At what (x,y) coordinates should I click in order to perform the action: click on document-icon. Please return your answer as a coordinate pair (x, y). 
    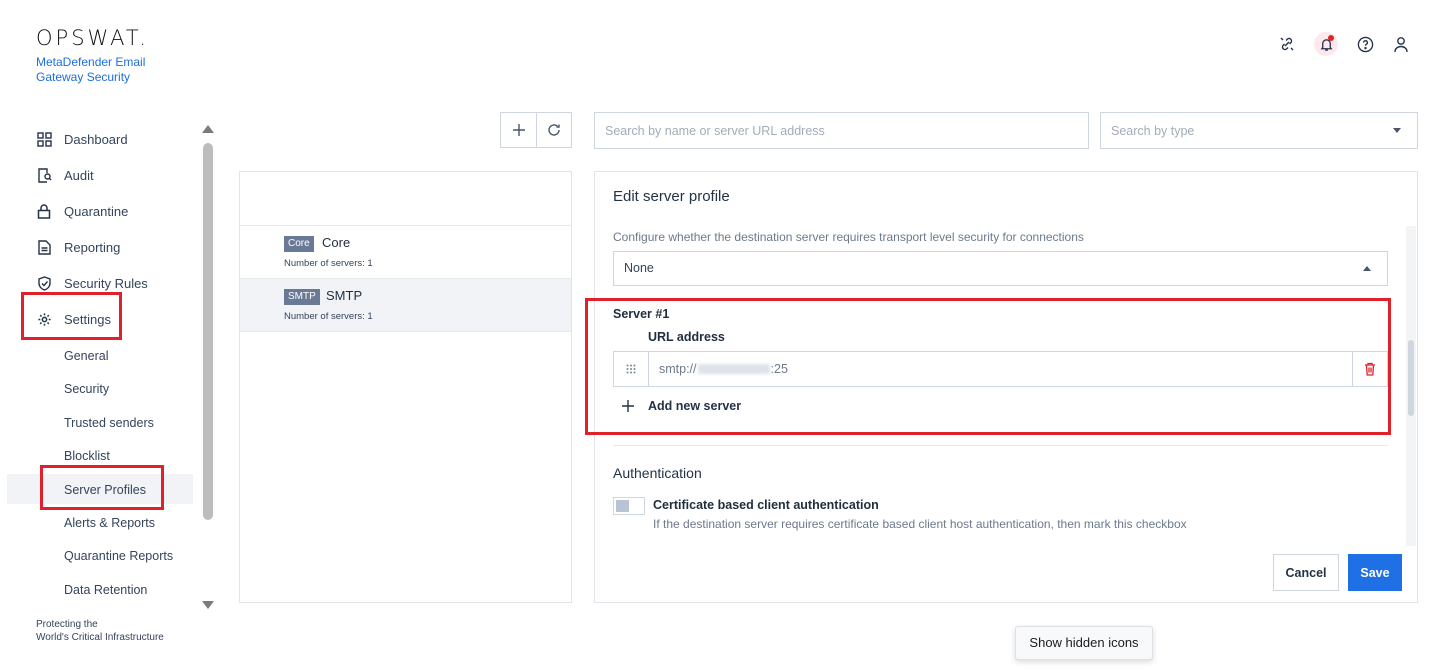
    Looking at the image, I should click on (44, 247).